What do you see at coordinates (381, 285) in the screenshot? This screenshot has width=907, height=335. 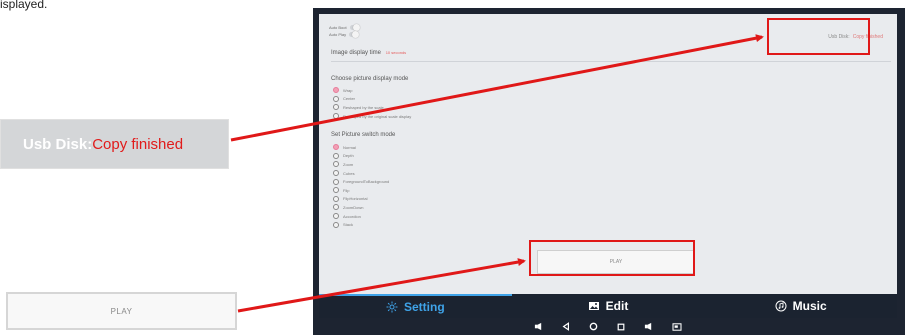 I see `play-arrow` at bounding box center [381, 285].